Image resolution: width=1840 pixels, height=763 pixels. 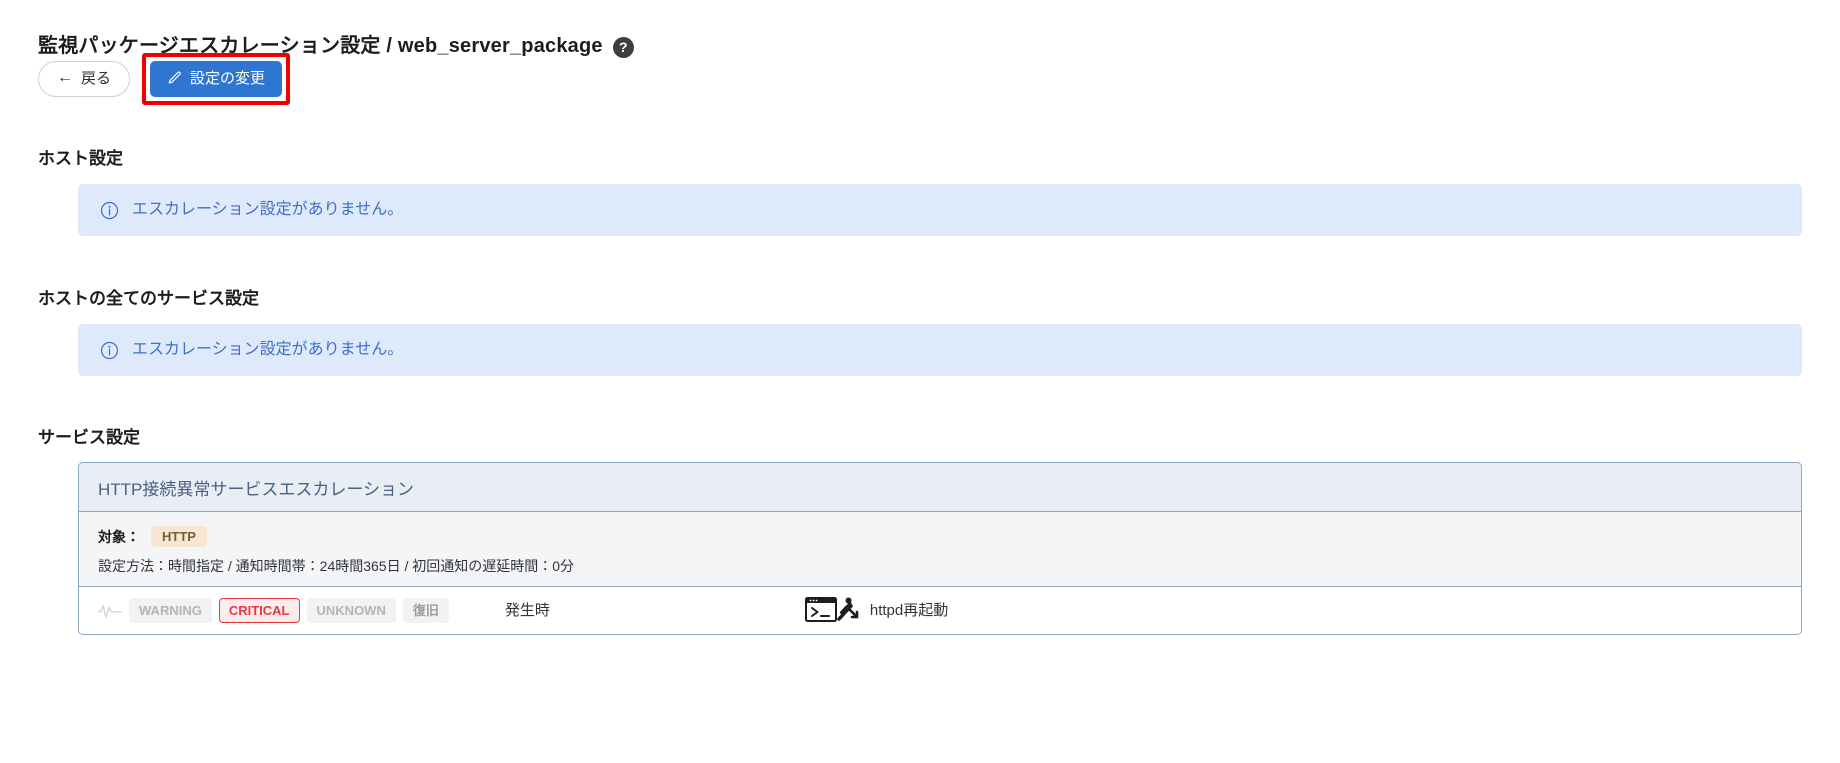 I want to click on edit-settings-label: 設定の変更, so click(x=228, y=78).